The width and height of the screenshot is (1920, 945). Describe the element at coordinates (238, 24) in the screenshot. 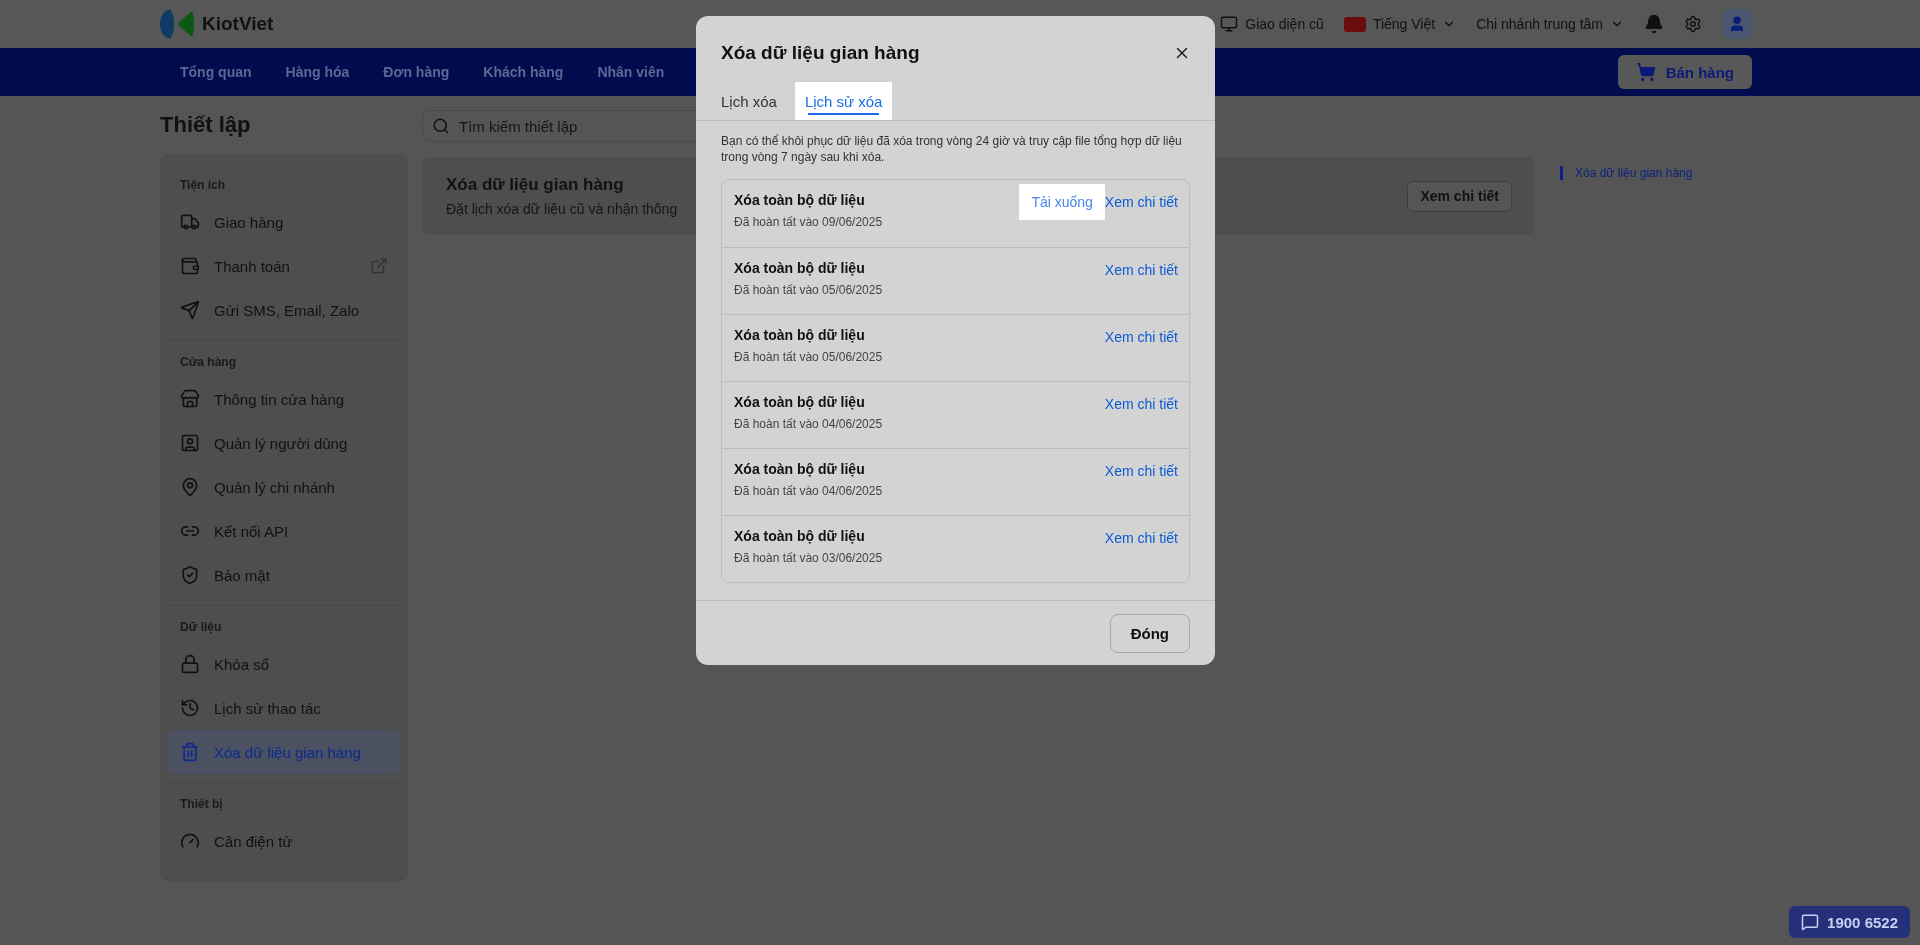

I see `logo-text: KiotViet` at that location.